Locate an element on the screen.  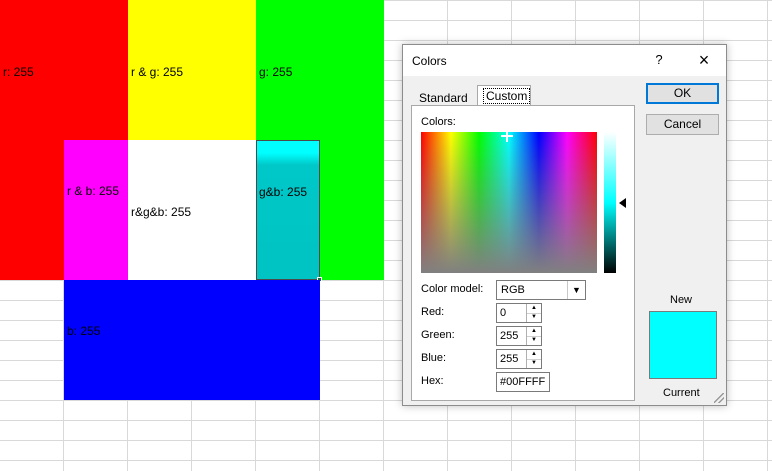
cell-magenta: r & b: 255 is located at coordinates (96, 210).